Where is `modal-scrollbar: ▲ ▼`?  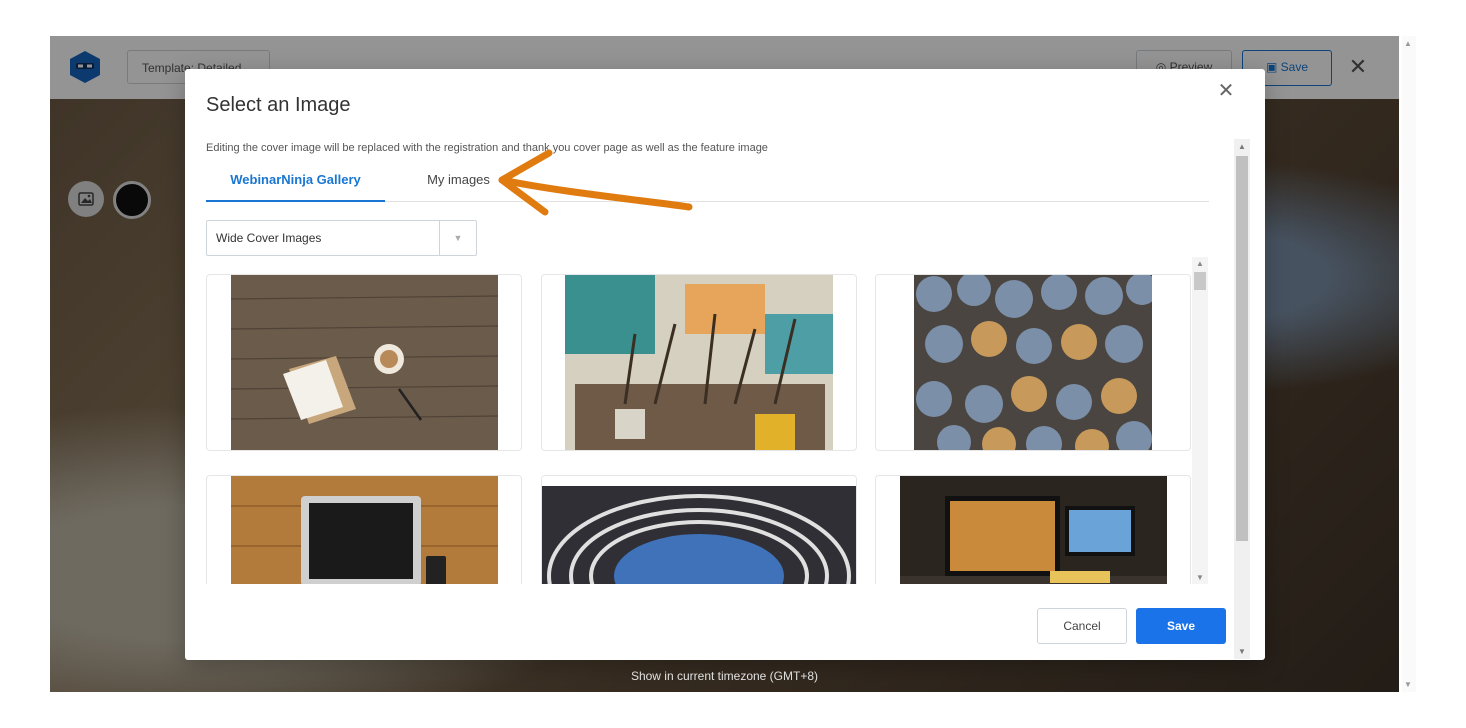
modal-scrollbar: ▲ ▼ is located at coordinates (1242, 399).